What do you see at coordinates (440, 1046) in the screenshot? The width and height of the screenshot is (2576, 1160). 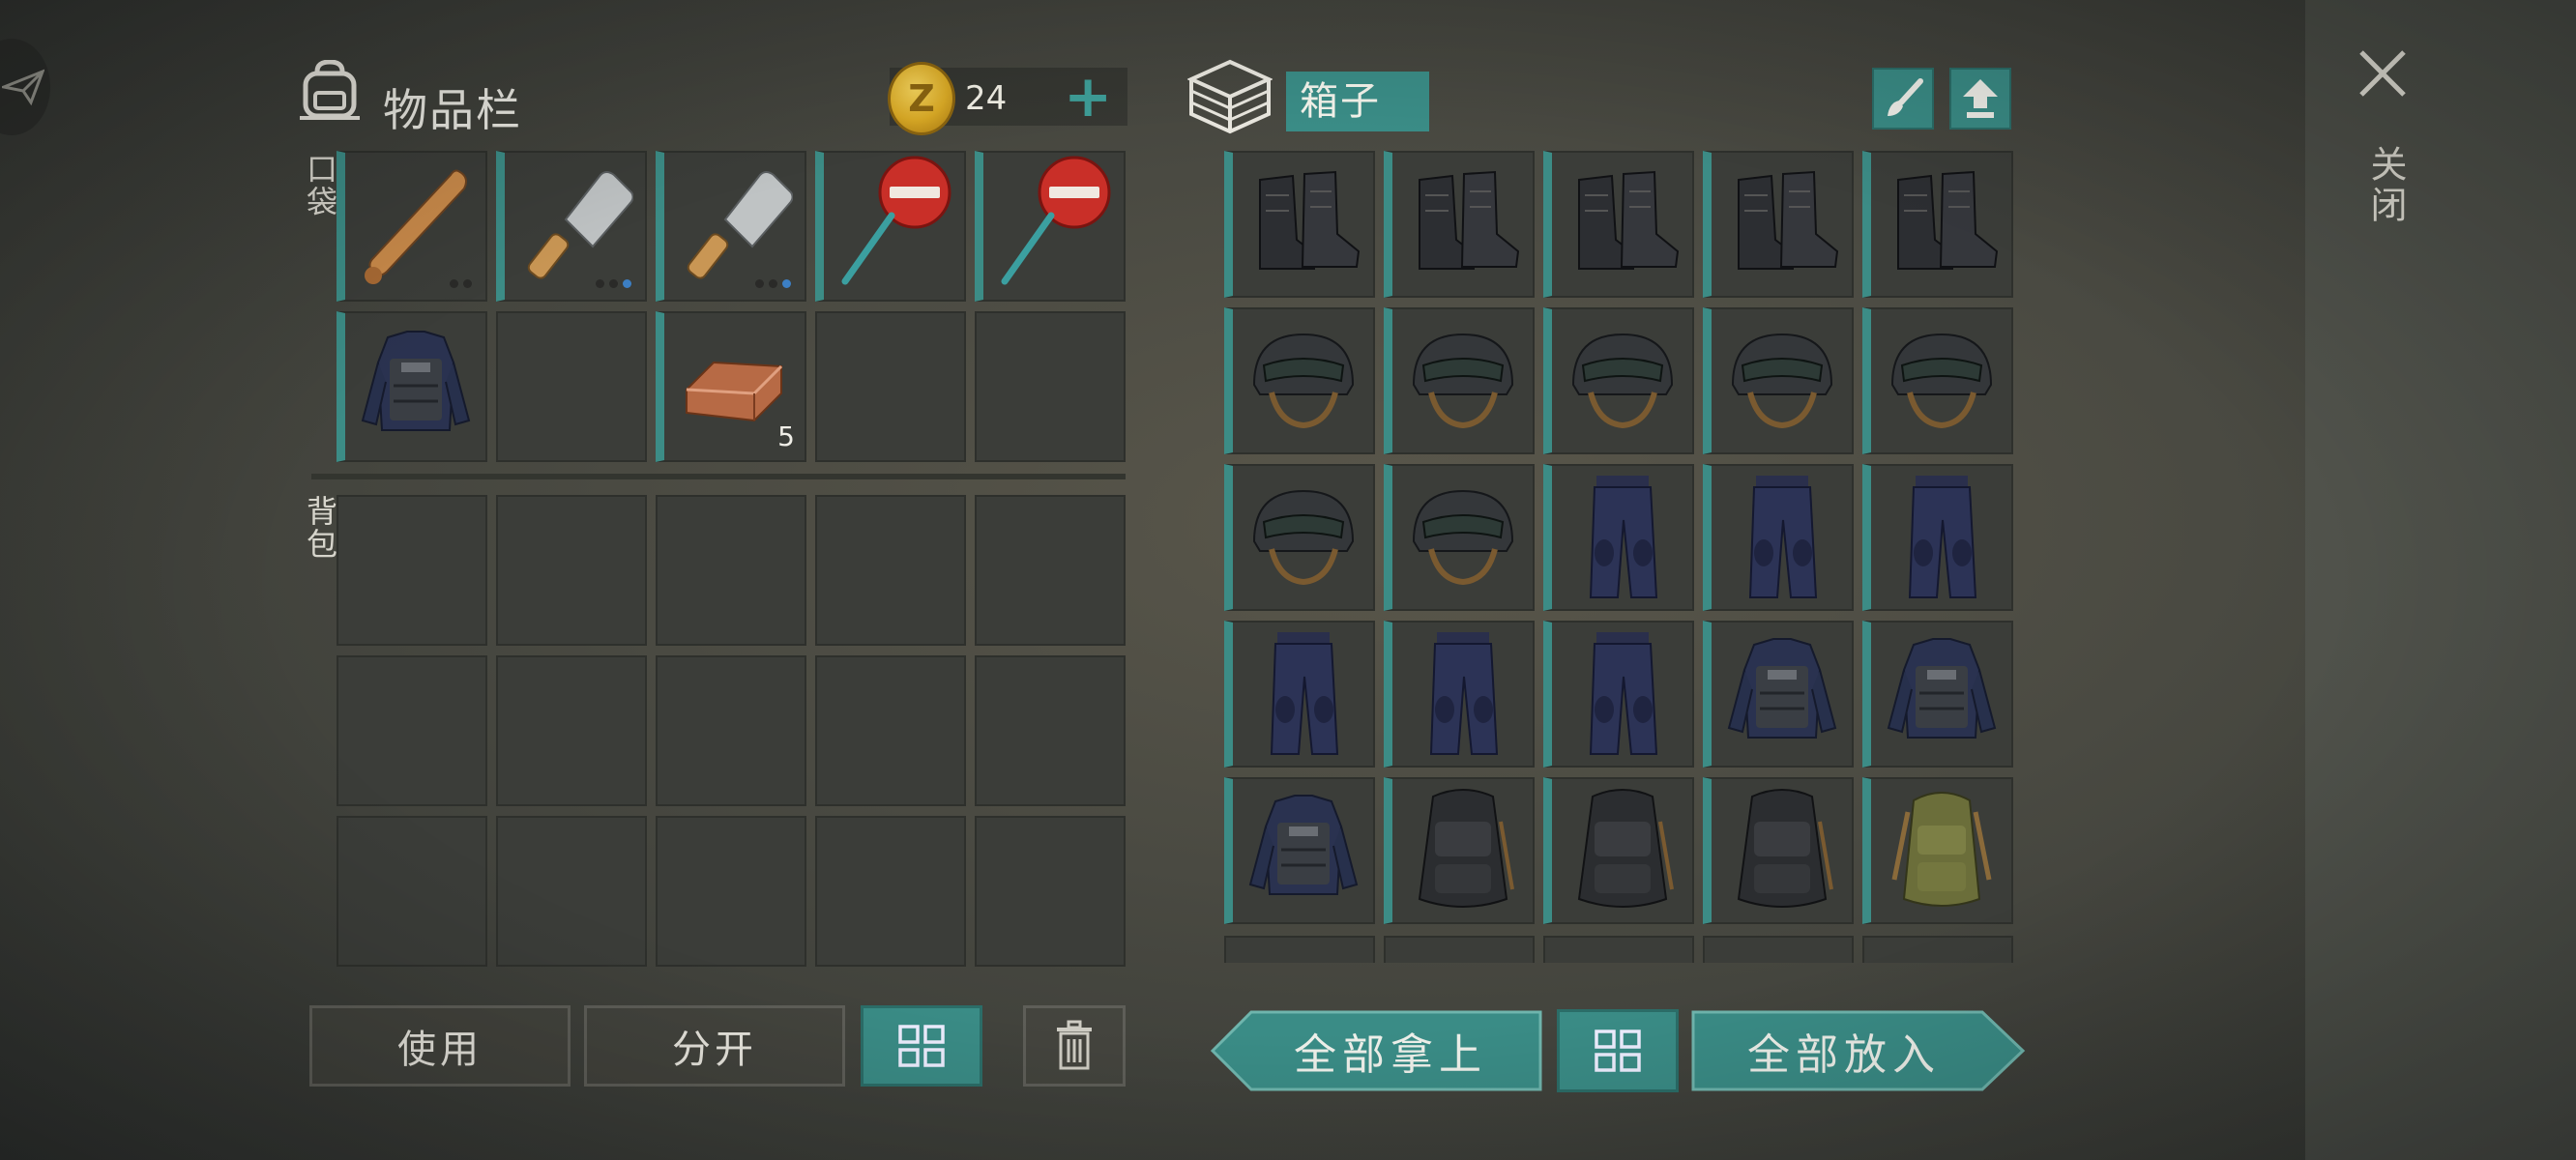 I see `use-button: 使用` at bounding box center [440, 1046].